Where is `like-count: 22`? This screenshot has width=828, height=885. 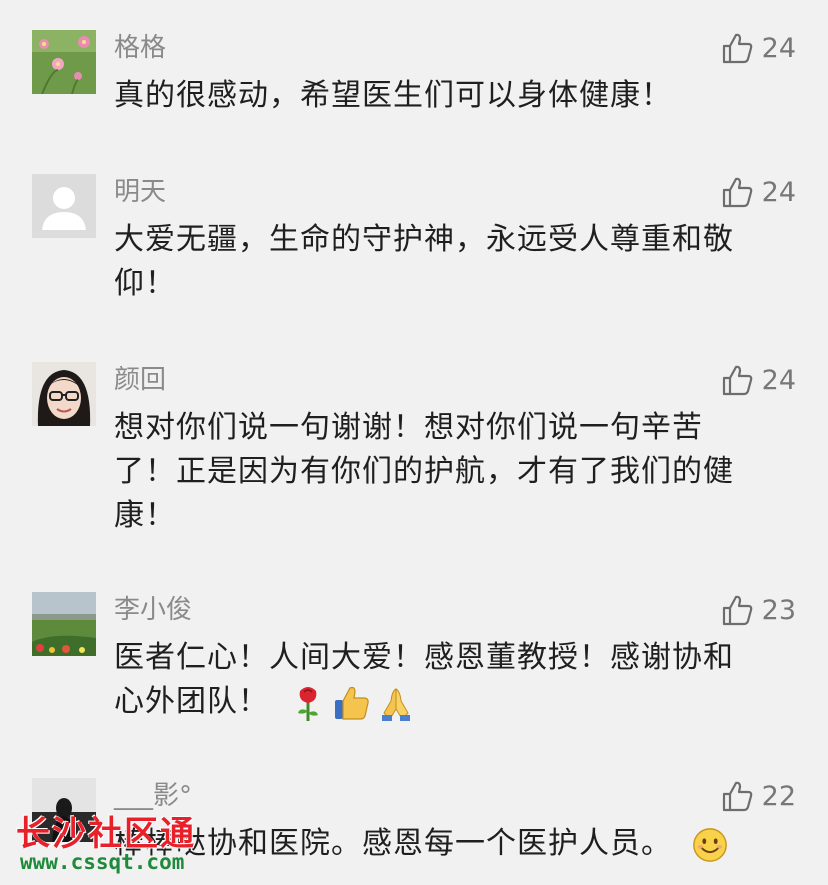
like-count: 22 is located at coordinates (778, 796).